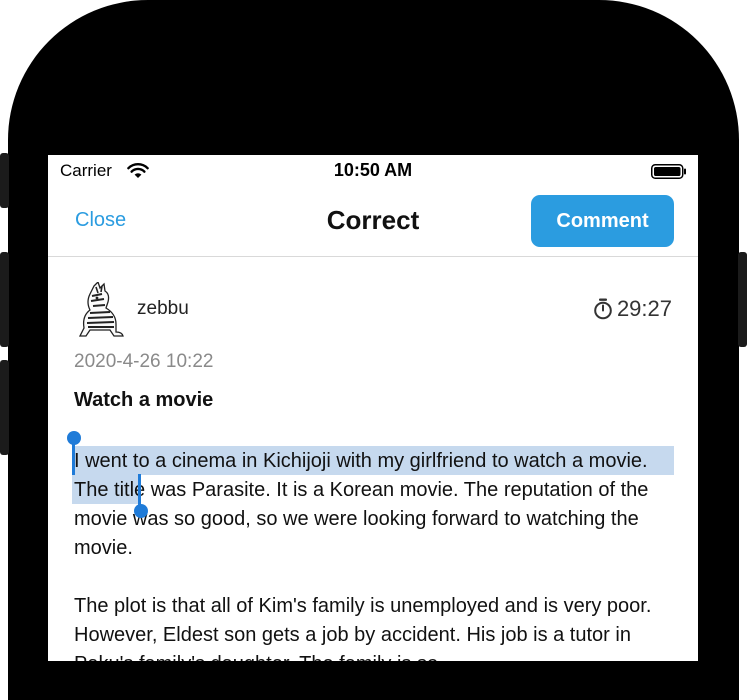  Describe the element at coordinates (73, 458) in the screenshot. I see `selection-start-handle` at that location.